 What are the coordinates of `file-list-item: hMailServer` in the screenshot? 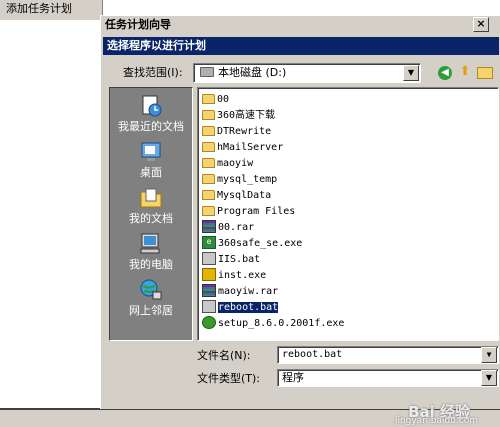 It's located at (242, 147).